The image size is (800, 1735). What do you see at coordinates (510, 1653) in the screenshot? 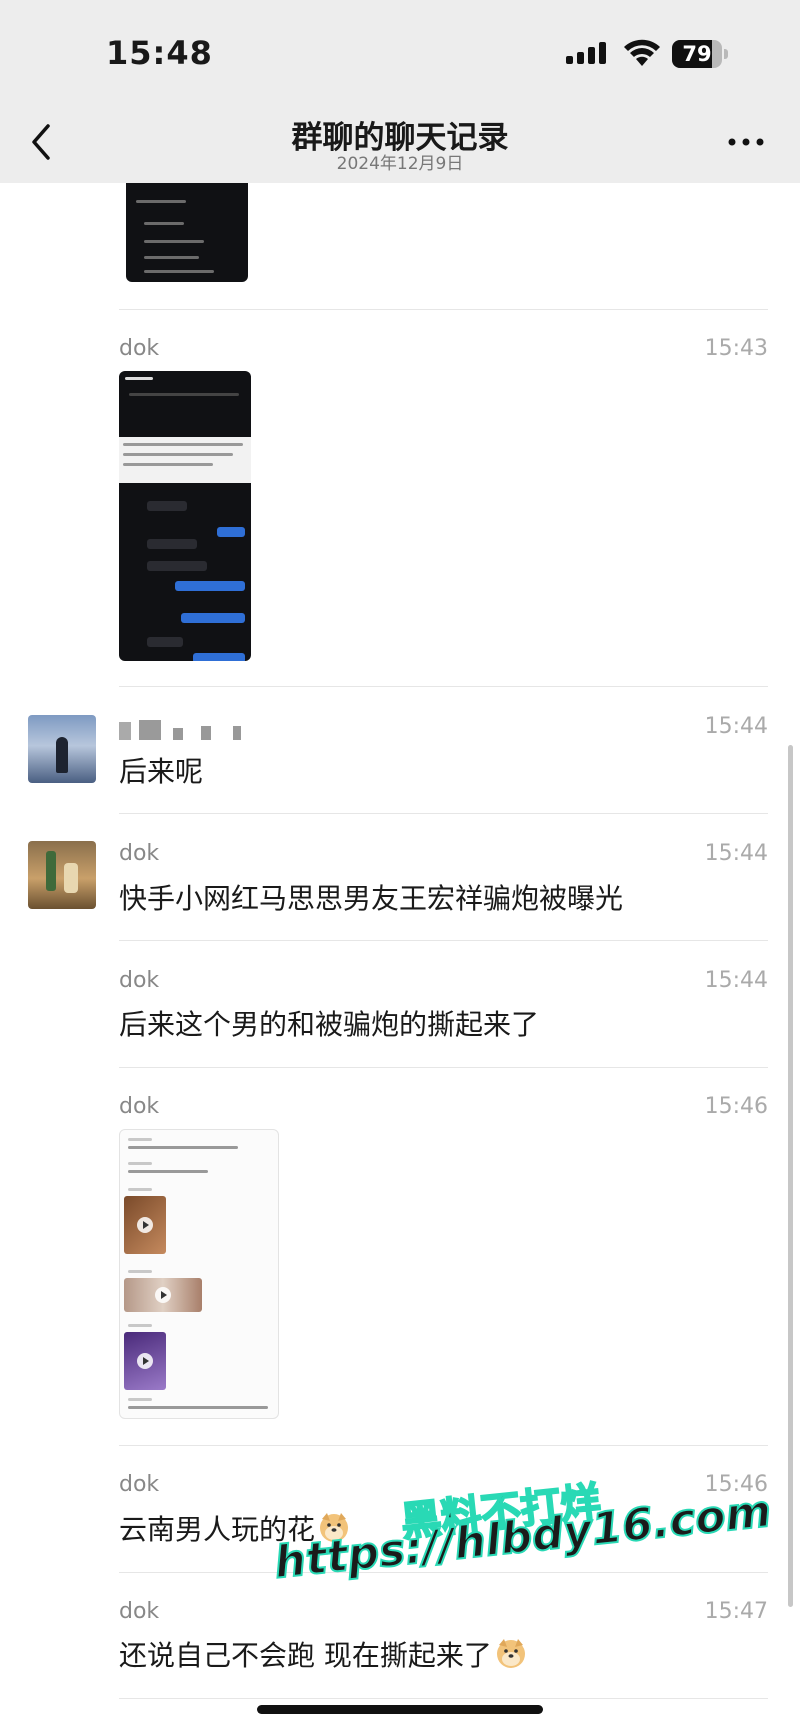
I see `doge-emoji-icon` at bounding box center [510, 1653].